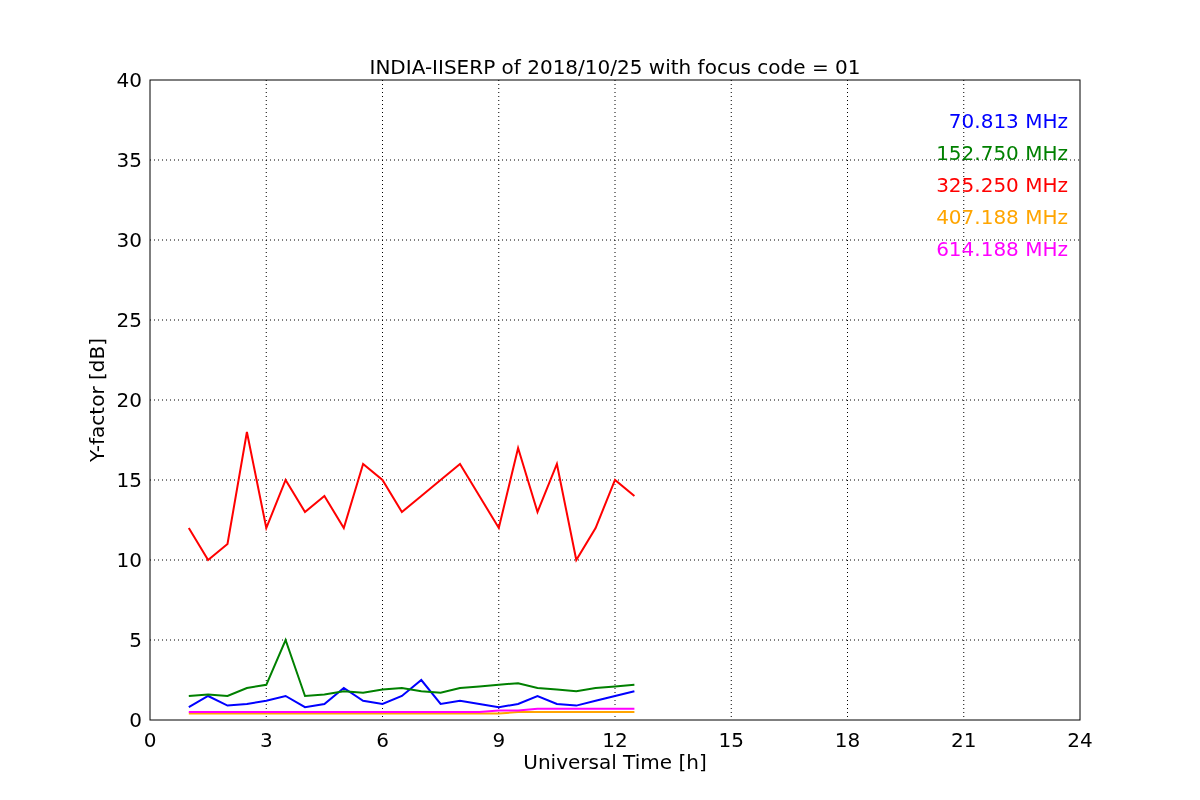 Image resolution: width=1200 pixels, height=800 pixels. What do you see at coordinates (847, 740) in the screenshot?
I see `tick-label: 18` at bounding box center [847, 740].